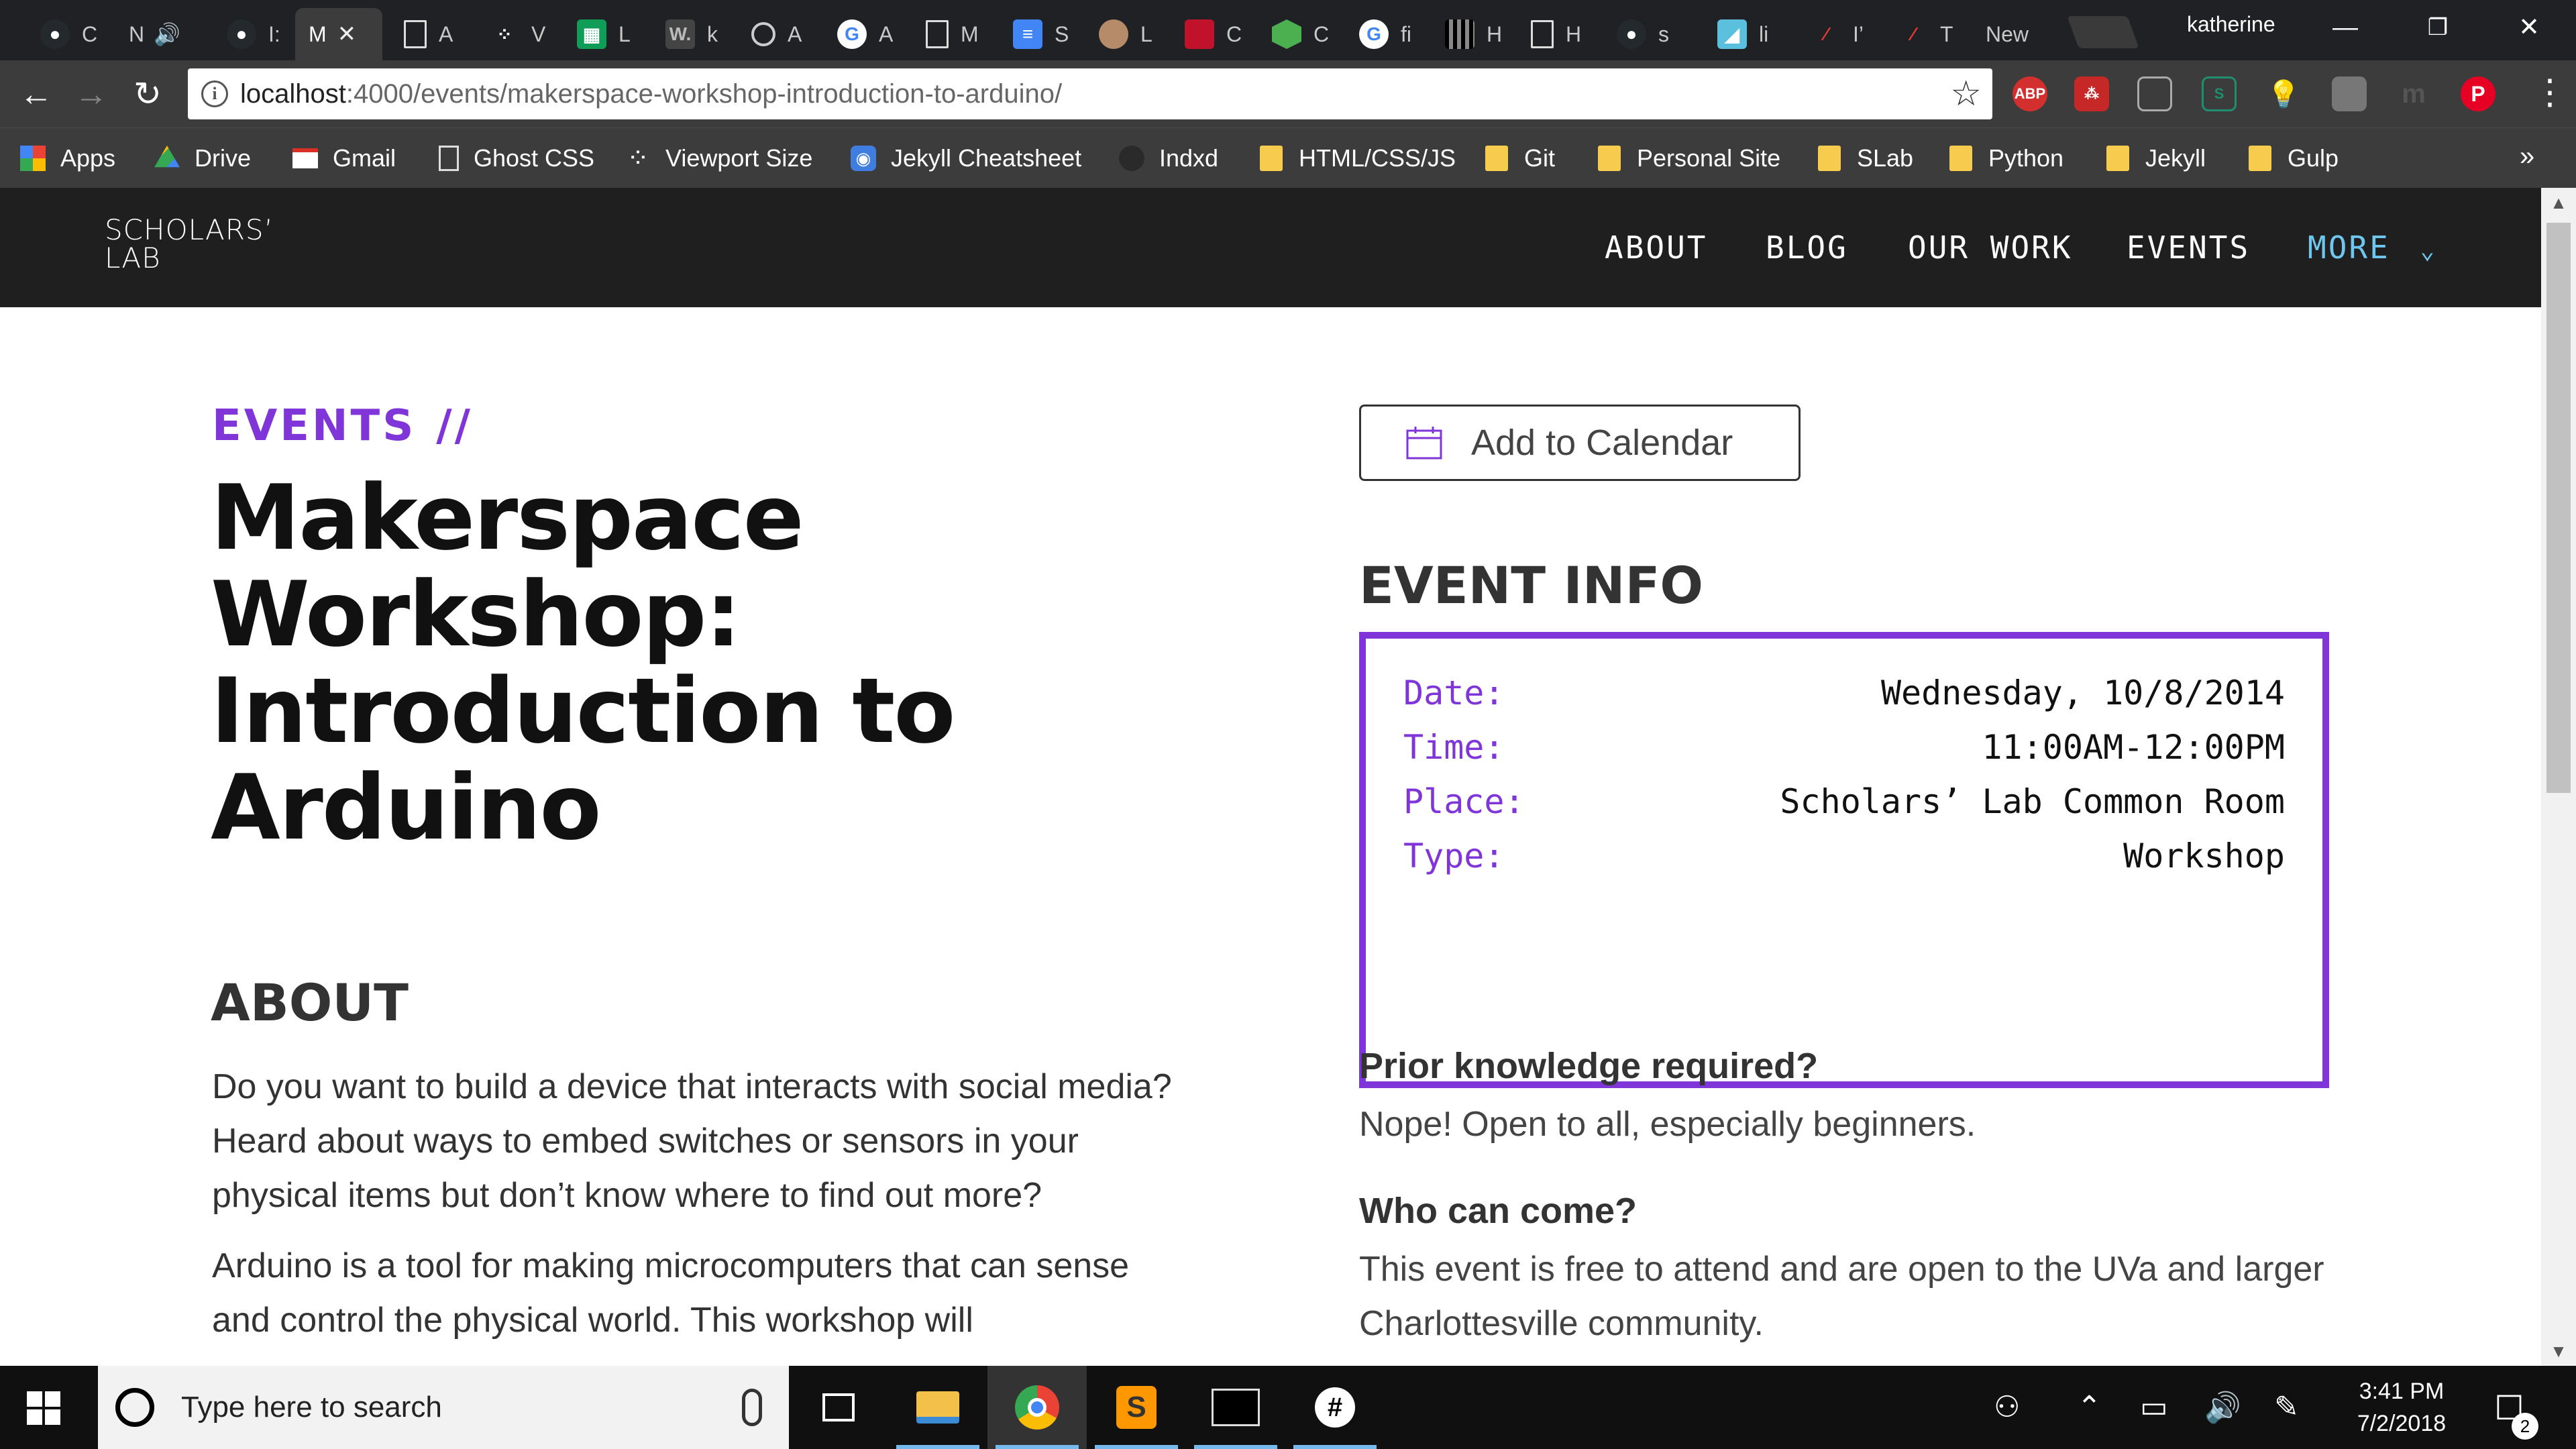  I want to click on bookmark-viewport-size: ⁘ Viewport Size, so click(718, 158).